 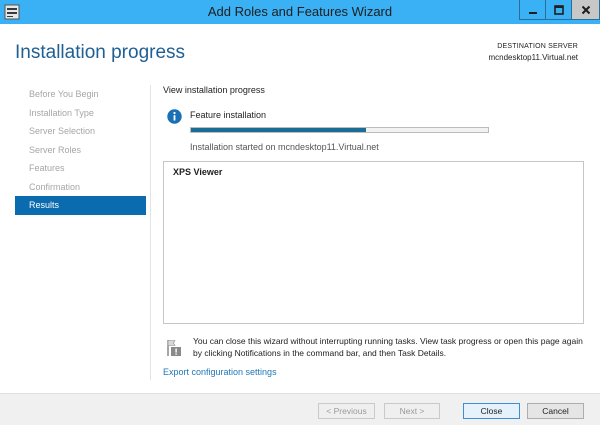 I want to click on installation-progress-bar, so click(x=339, y=130).